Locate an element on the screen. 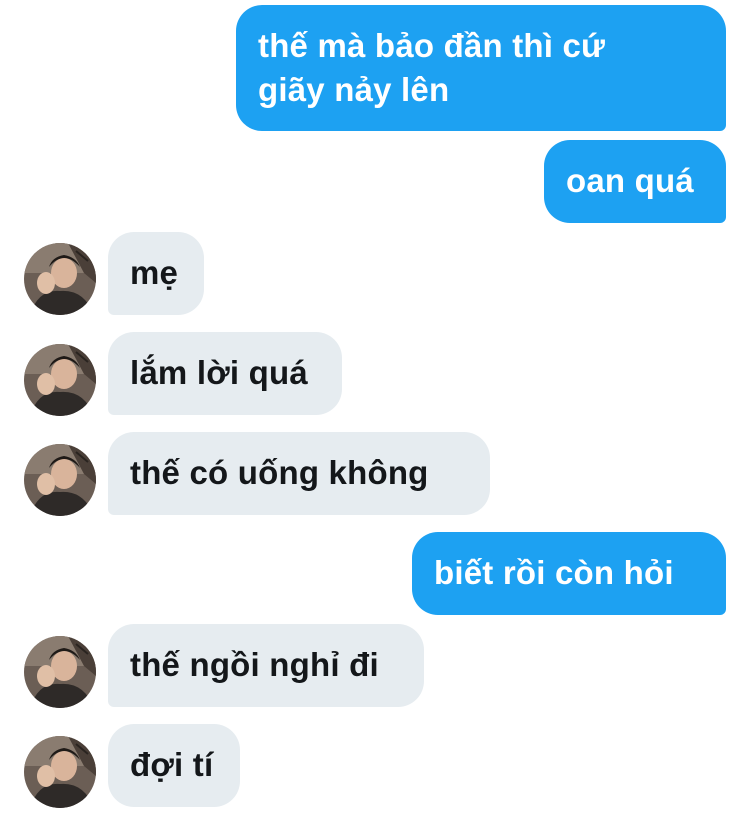  outgoing-message-bubble: oan quá is located at coordinates (635, 181).